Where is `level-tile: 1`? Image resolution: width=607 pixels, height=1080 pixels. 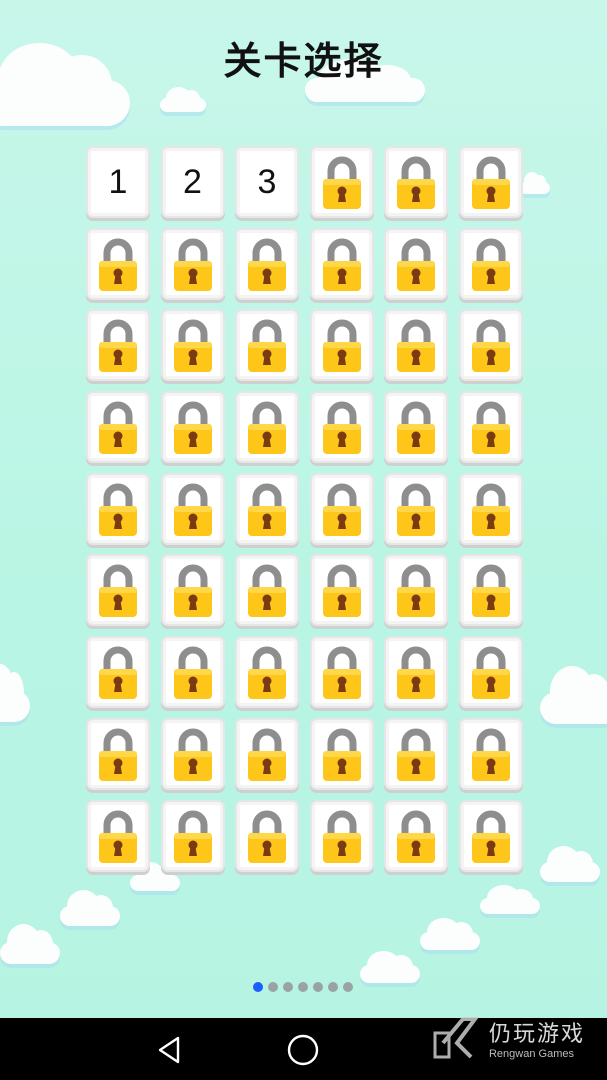 level-tile: 1 is located at coordinates (118, 182).